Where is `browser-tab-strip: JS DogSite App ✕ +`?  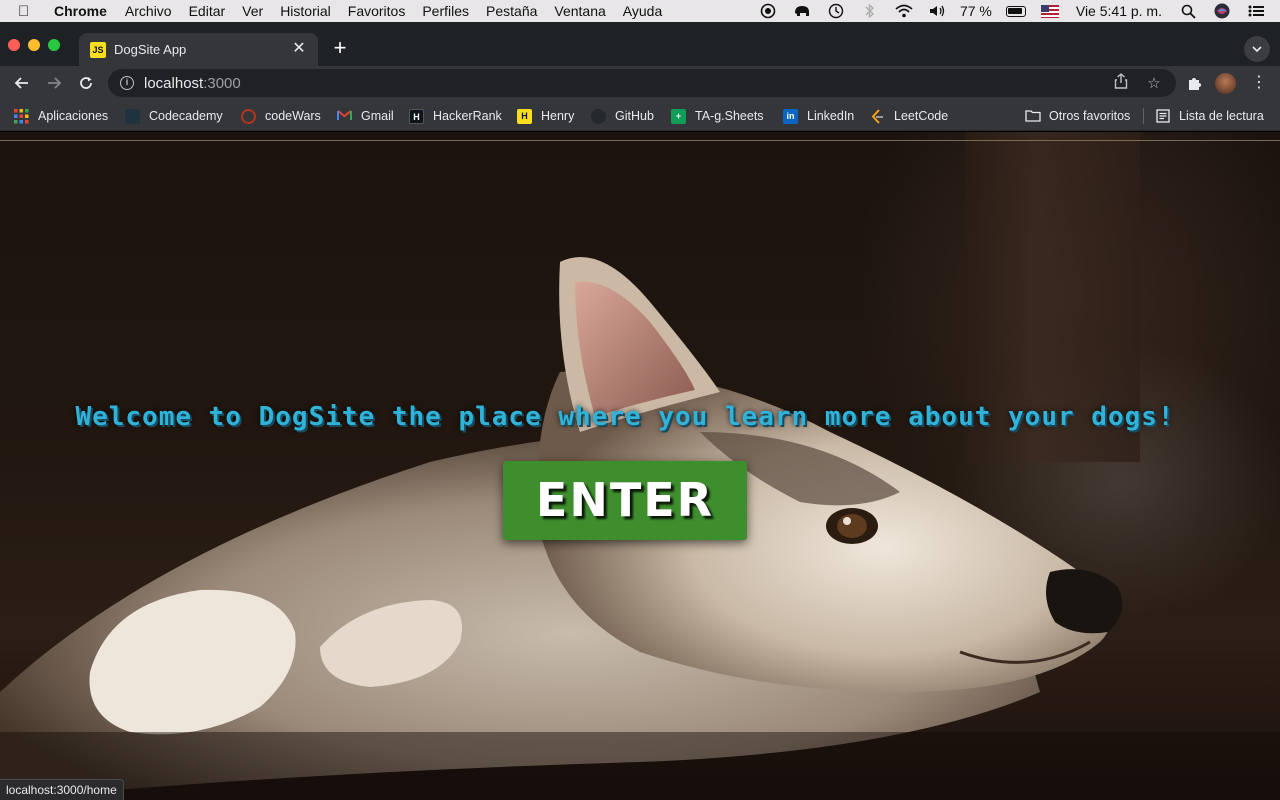 browser-tab-strip: JS DogSite App ✕ + is located at coordinates (640, 44).